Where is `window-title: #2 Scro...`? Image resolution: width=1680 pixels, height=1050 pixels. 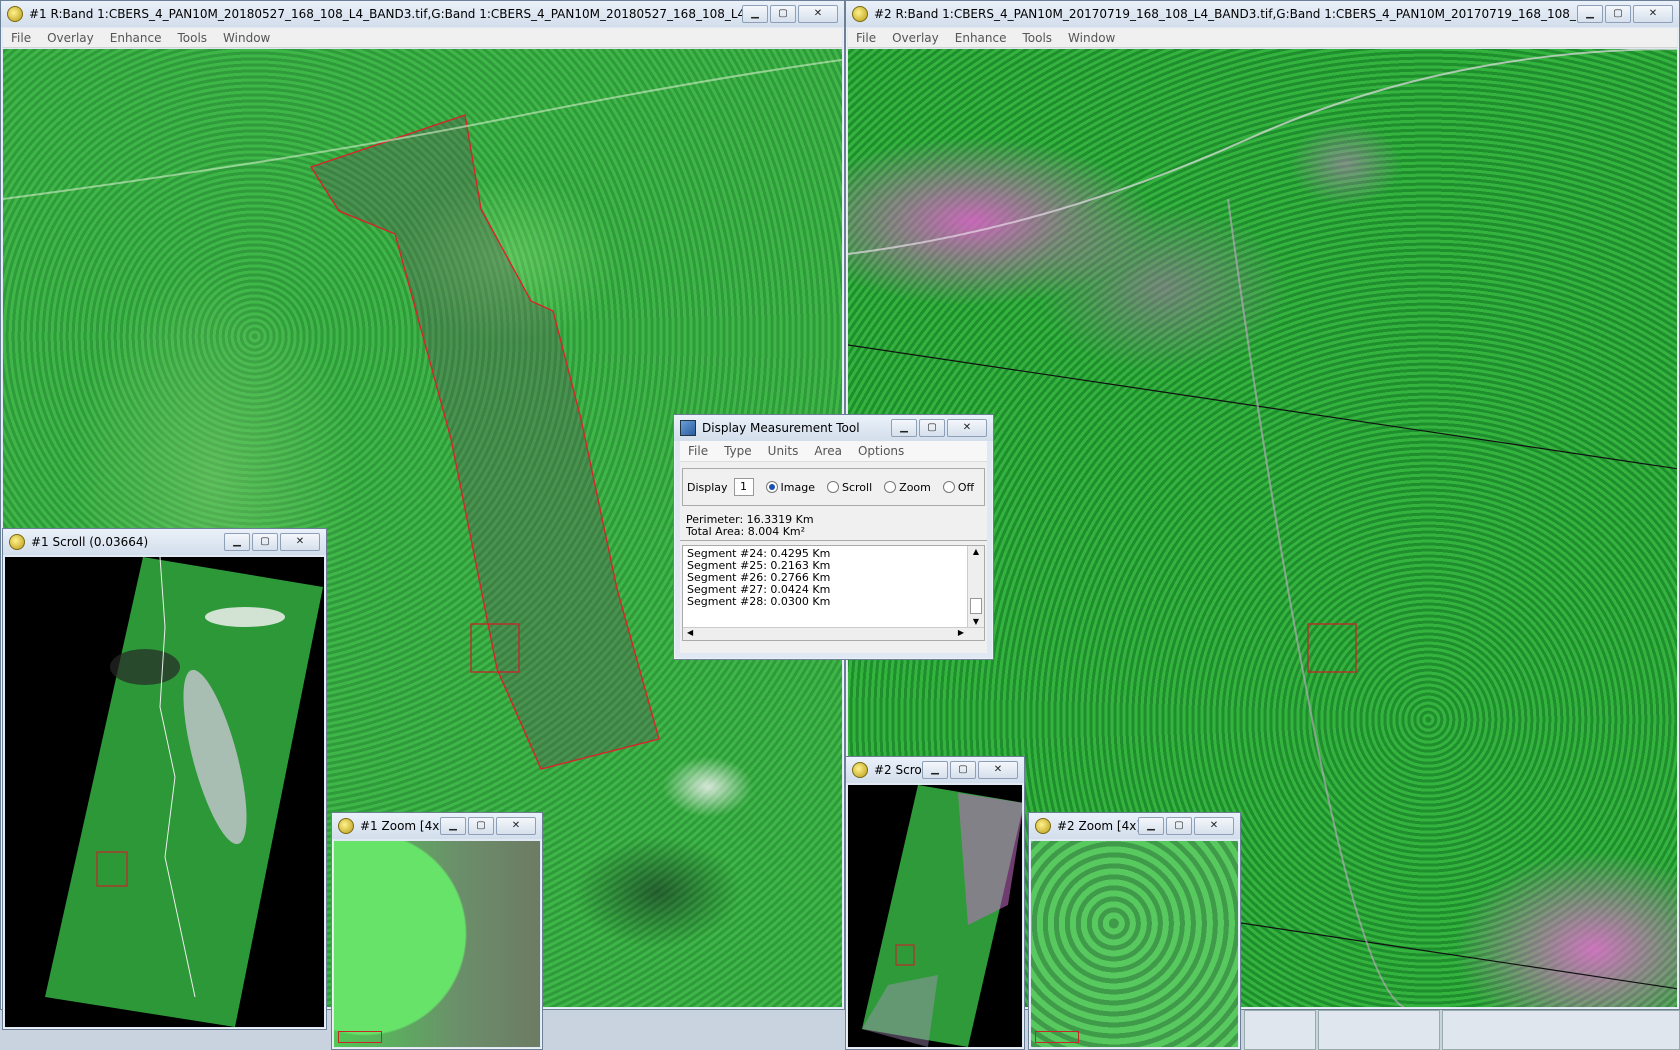
window-title: #2 Scro... is located at coordinates (898, 770).